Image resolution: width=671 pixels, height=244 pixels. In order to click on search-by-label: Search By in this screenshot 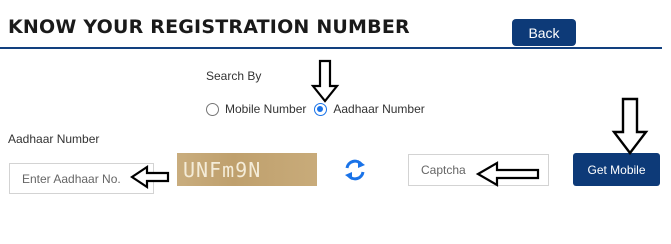, I will do `click(234, 76)`.